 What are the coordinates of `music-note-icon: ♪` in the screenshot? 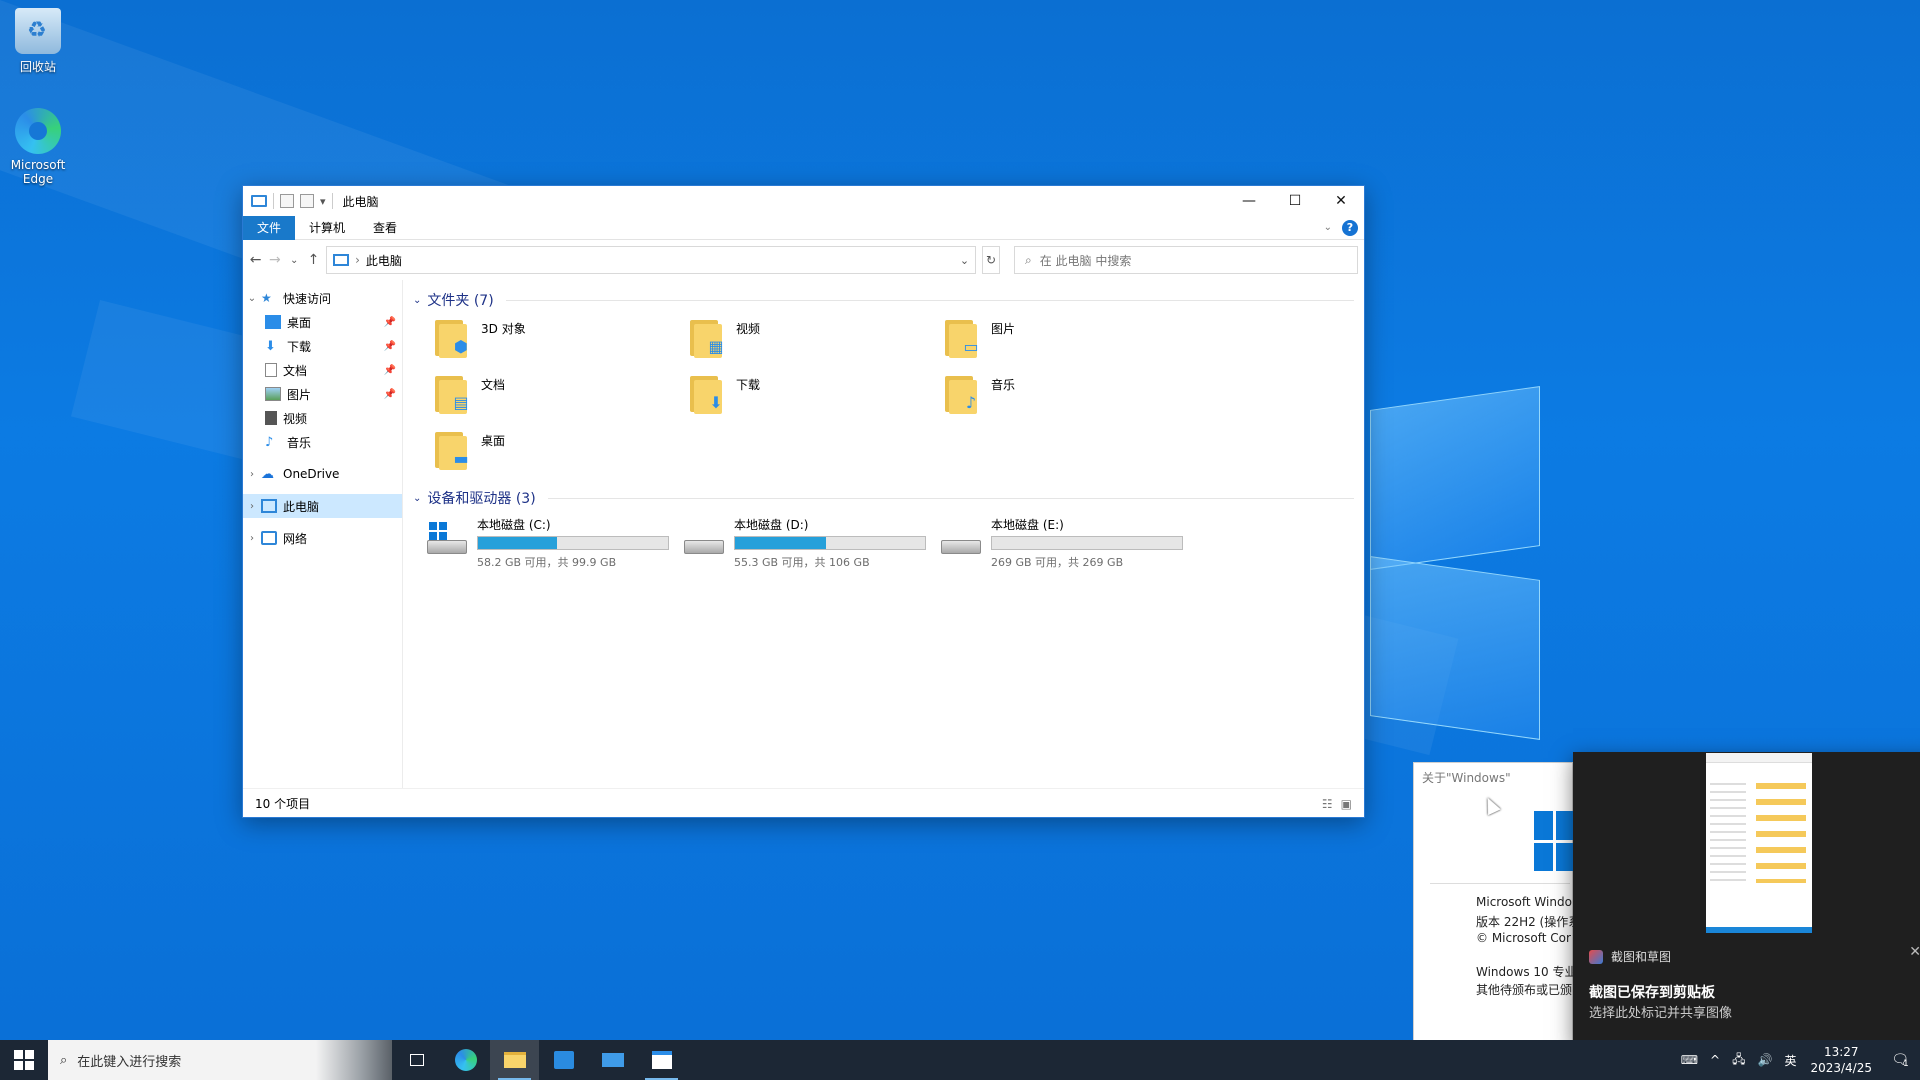 It's located at (269, 442).